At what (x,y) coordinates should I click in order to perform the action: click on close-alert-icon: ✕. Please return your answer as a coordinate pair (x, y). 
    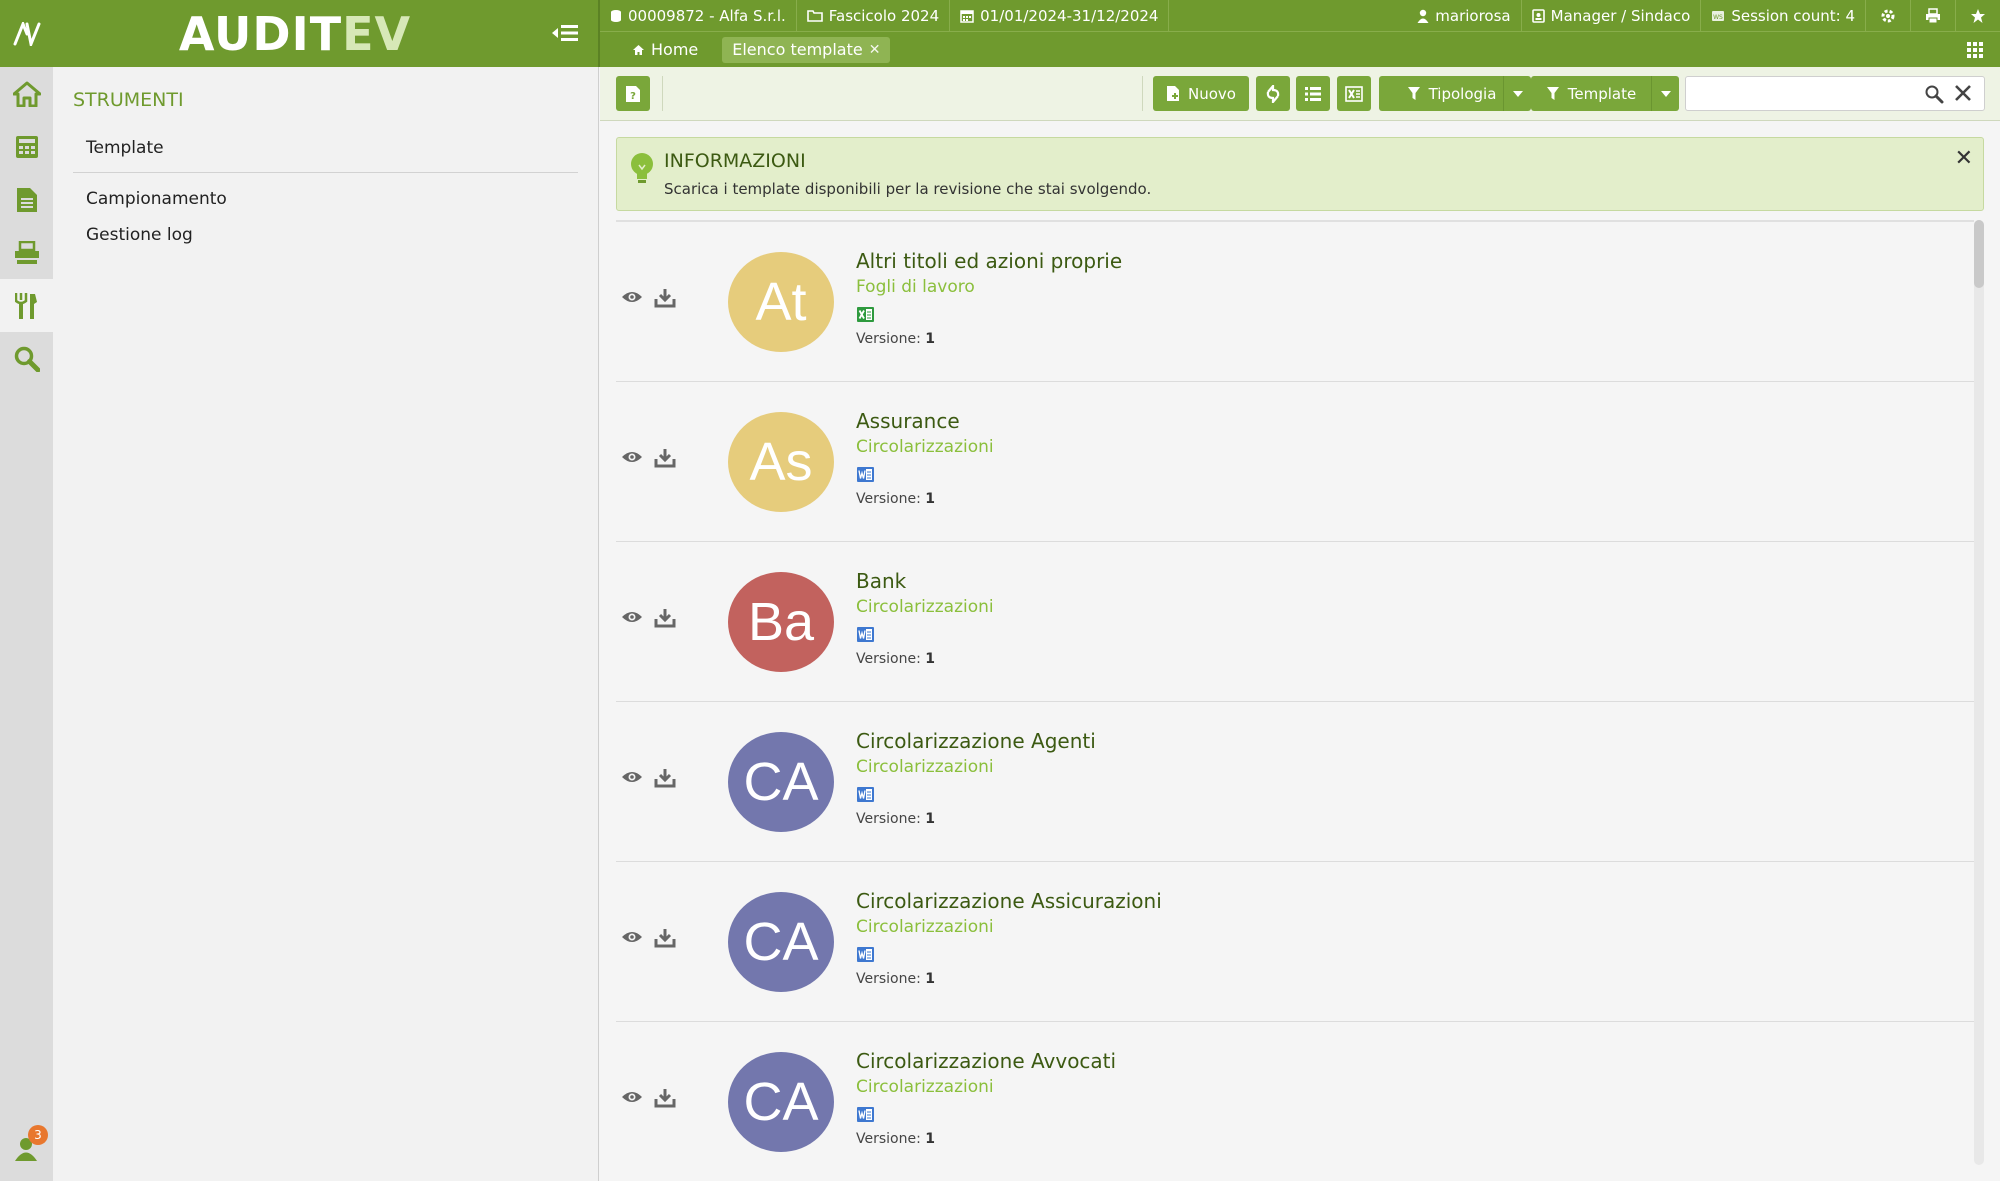
    Looking at the image, I should click on (1964, 158).